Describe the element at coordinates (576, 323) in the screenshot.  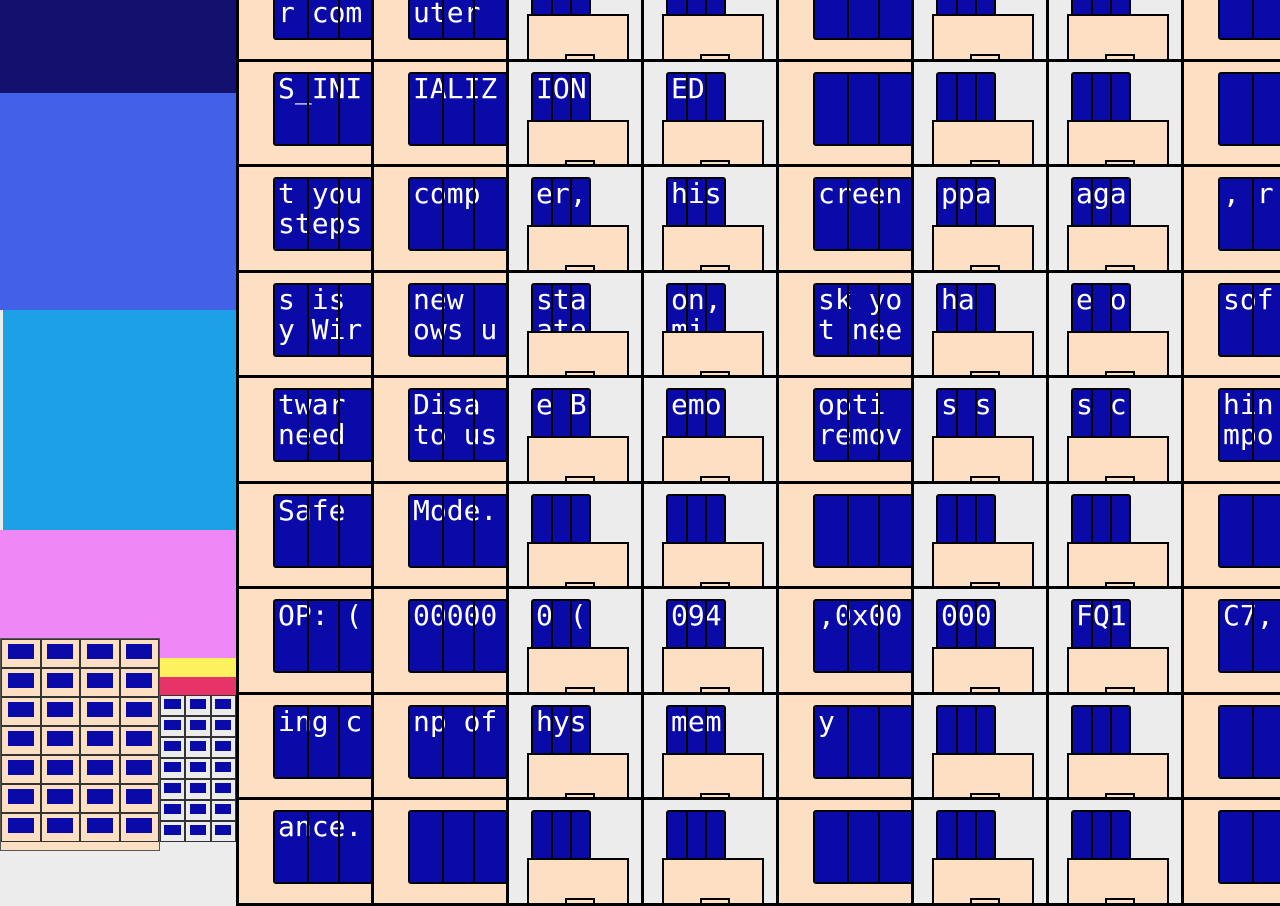
I see `monitor-tile: sta ate` at that location.